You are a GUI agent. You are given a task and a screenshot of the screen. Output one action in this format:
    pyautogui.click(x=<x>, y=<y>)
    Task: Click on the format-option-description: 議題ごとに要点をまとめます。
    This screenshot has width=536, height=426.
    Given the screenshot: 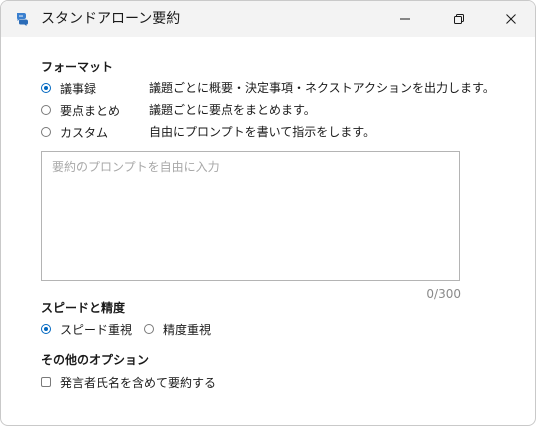 What is the action you would take?
    pyautogui.click(x=232, y=110)
    